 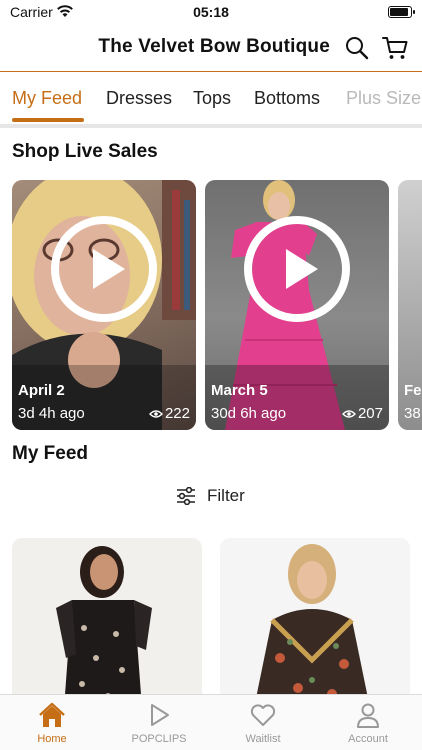 I want to click on live-sale-time-ago: 3d 4h ago, so click(x=51, y=413).